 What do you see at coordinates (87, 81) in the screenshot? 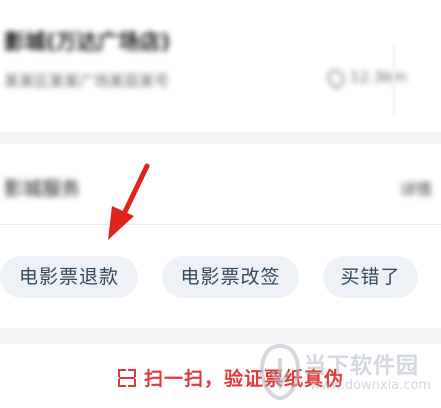
I see `cinema-address: 某某区某某广场某层某号` at bounding box center [87, 81].